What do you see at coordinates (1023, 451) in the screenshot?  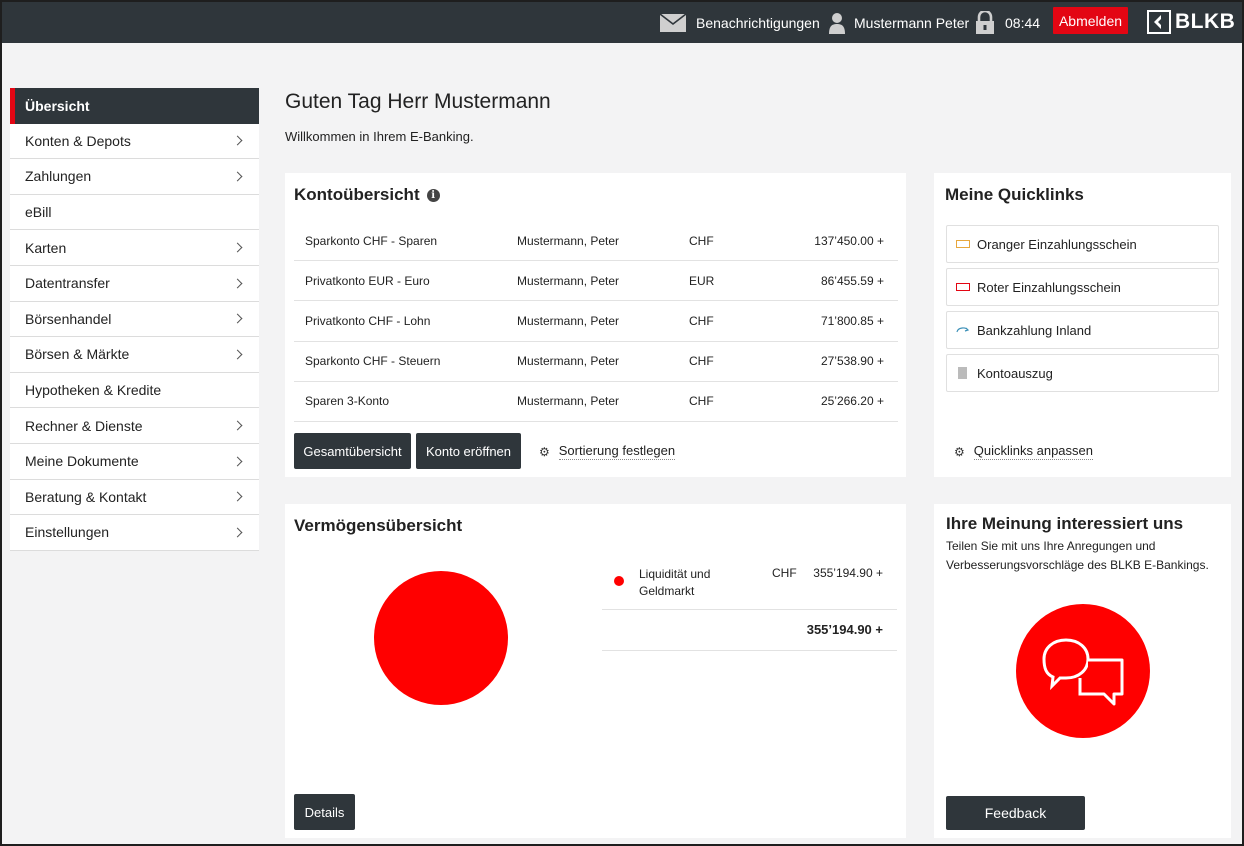 I see `quicklinks-adjust-link: ⚙ Quicklinks anpassen` at bounding box center [1023, 451].